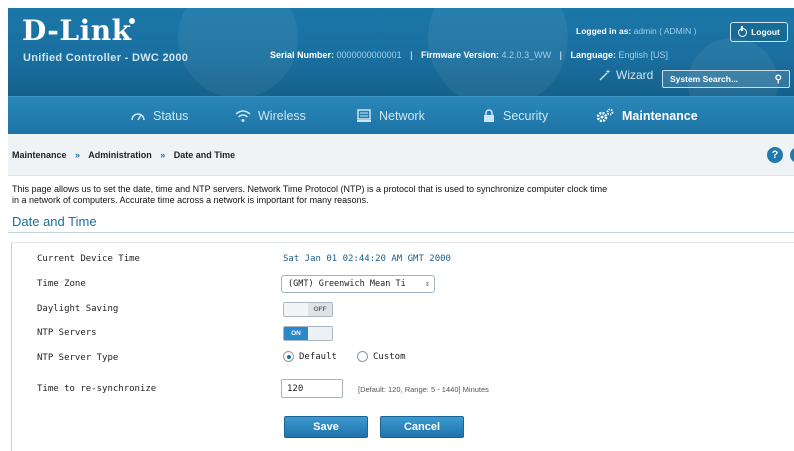  I want to click on nav-status-label: Status, so click(171, 116).